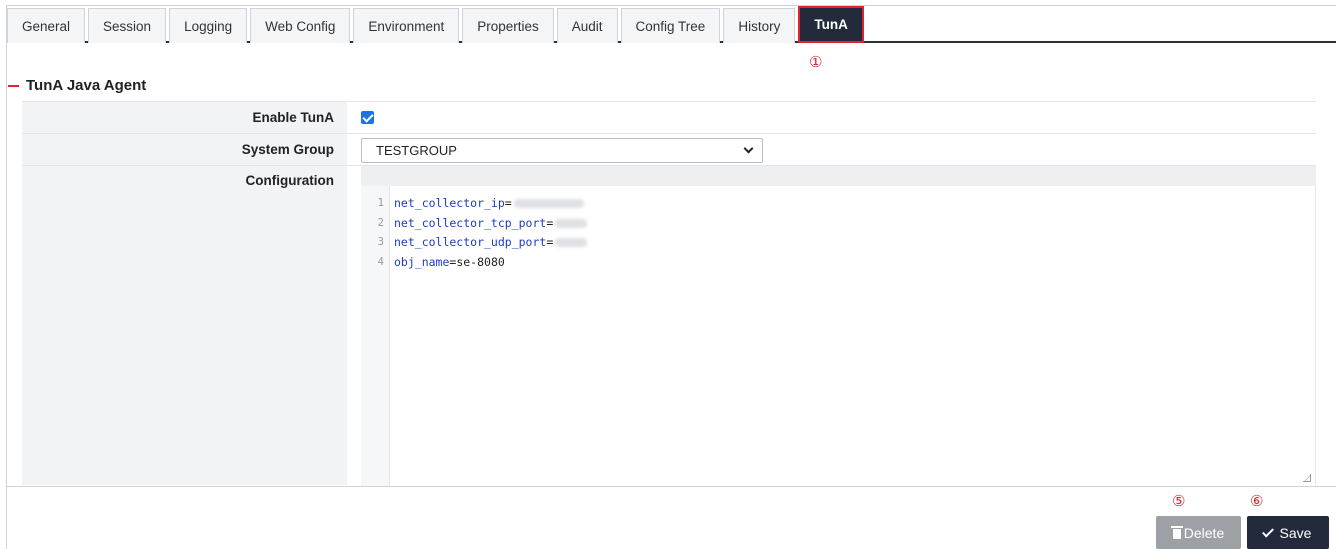 The image size is (1336, 549). Describe the element at coordinates (831, 117) in the screenshot. I see `enable-tuna-cell` at that location.